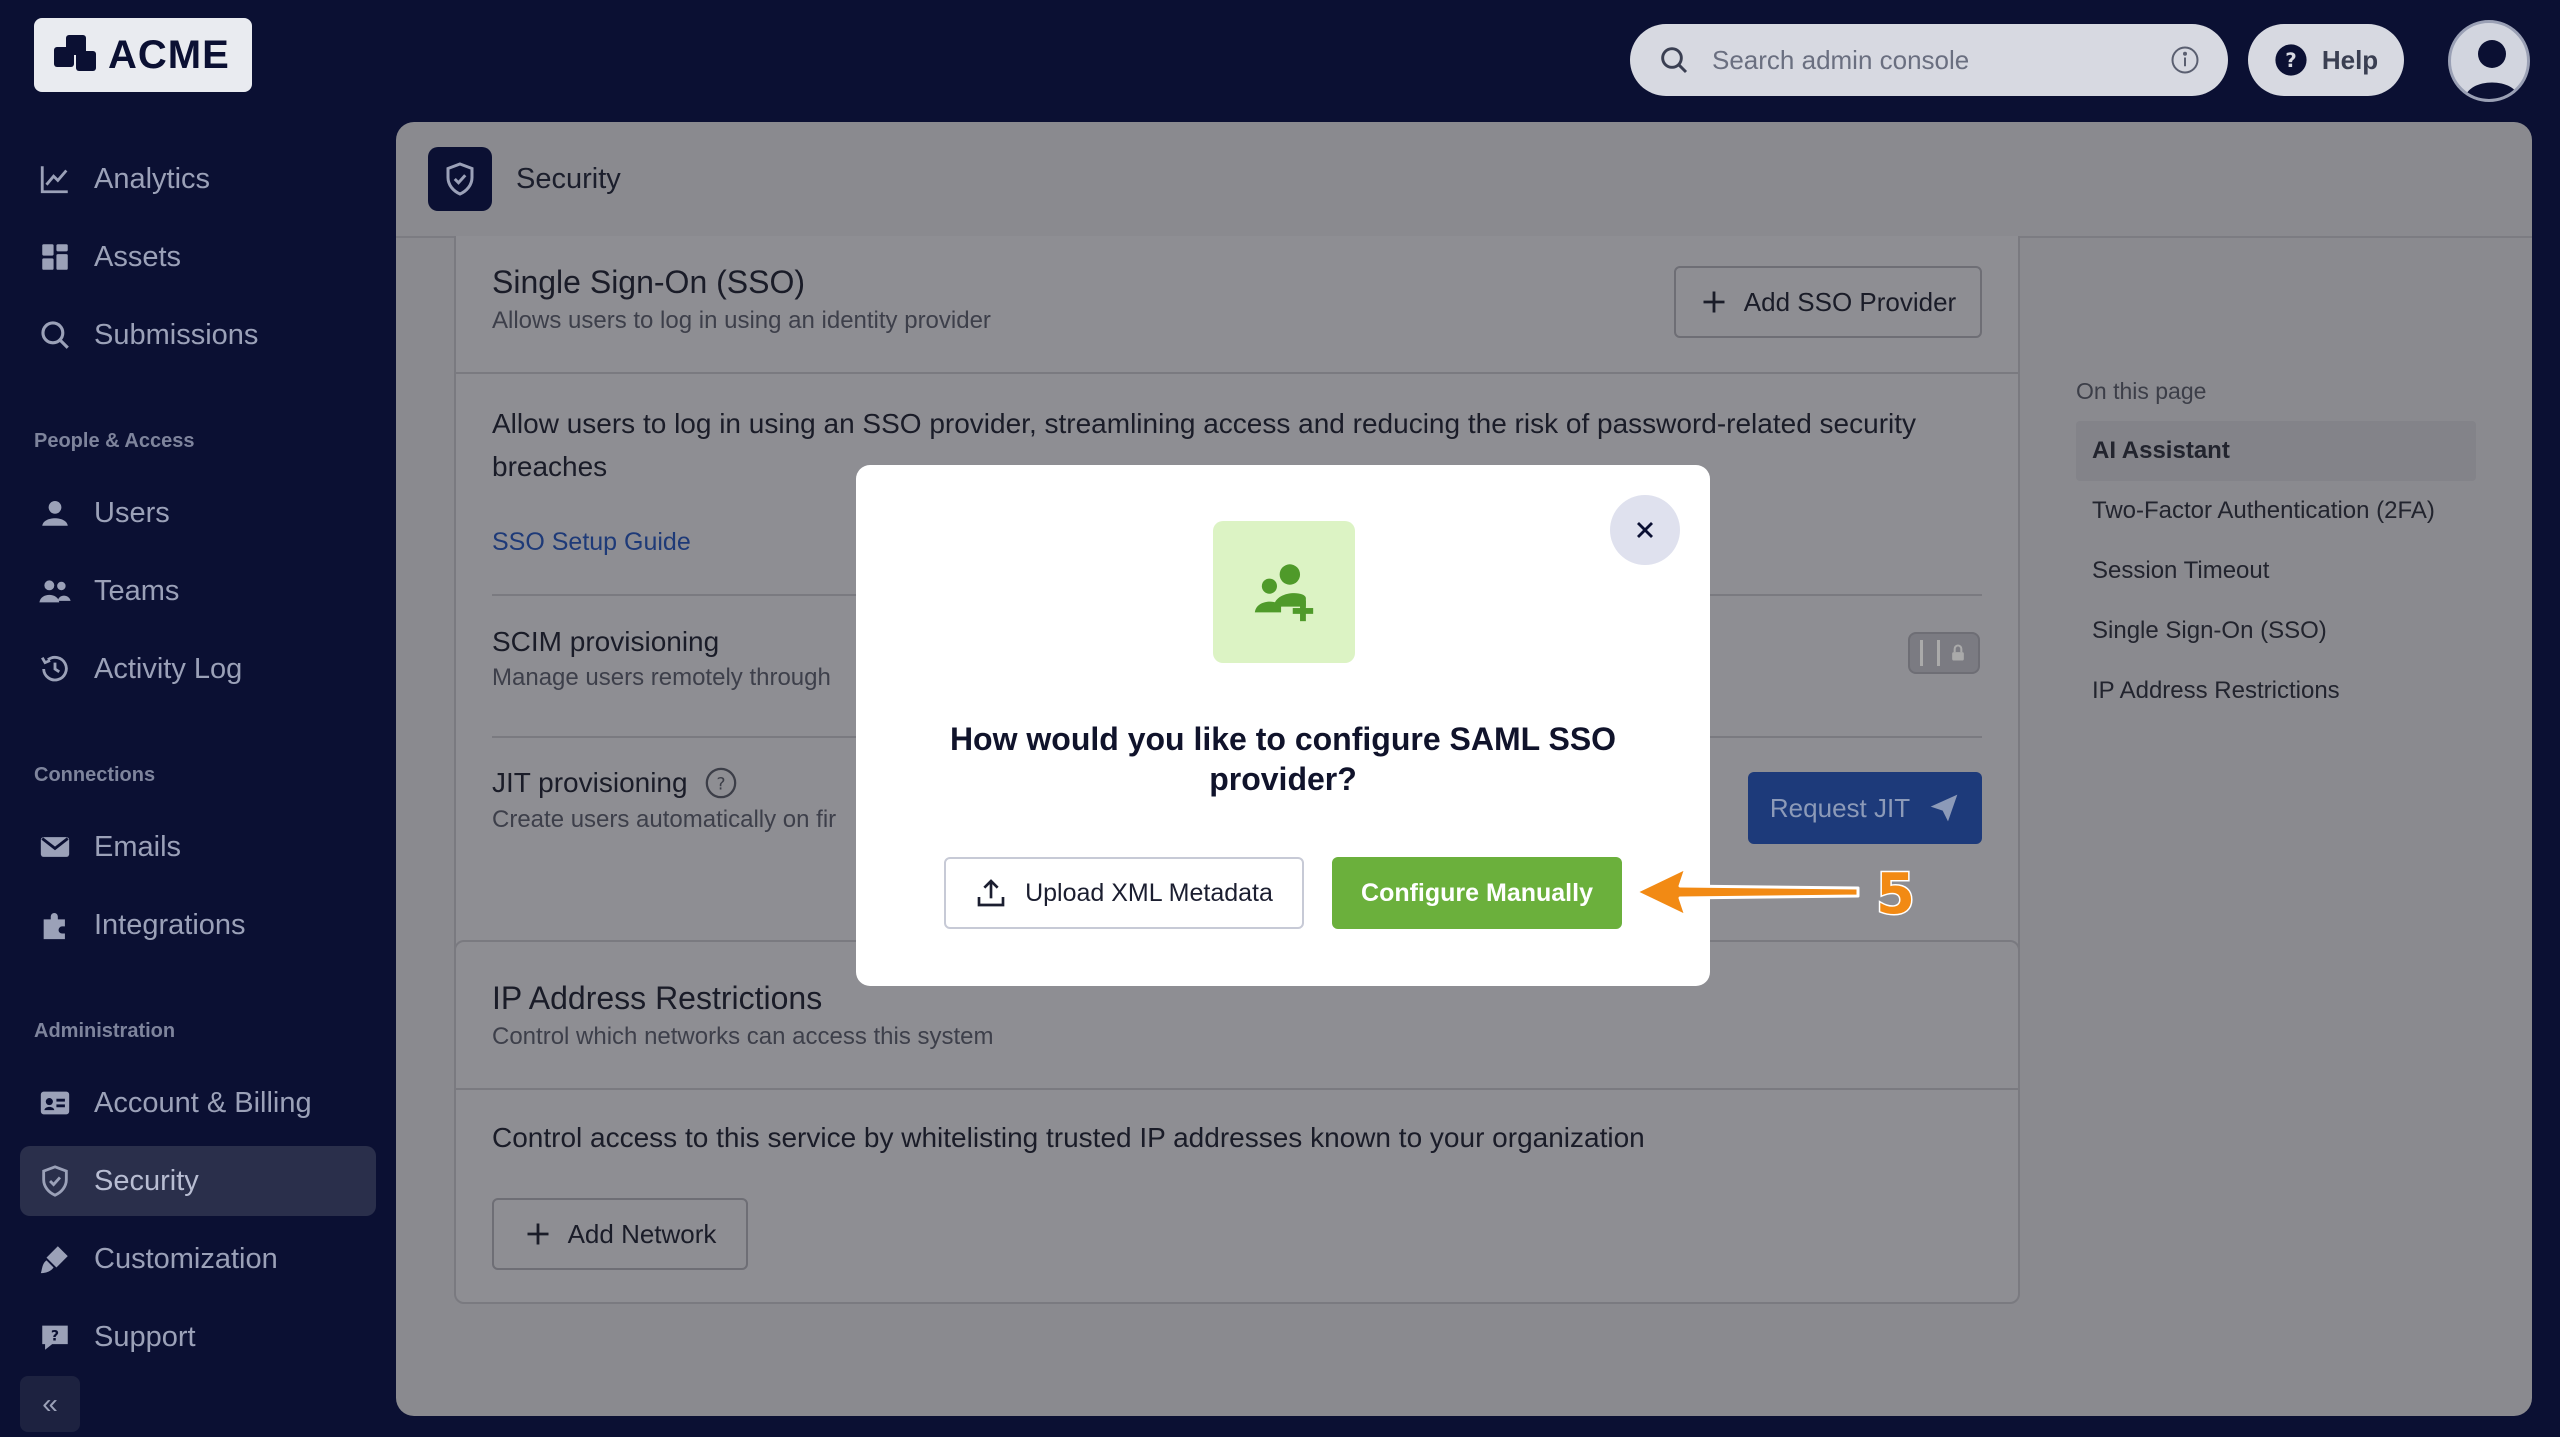 This screenshot has height=1437, width=2560. I want to click on sidebar-item-label: Submissions, so click(176, 334).